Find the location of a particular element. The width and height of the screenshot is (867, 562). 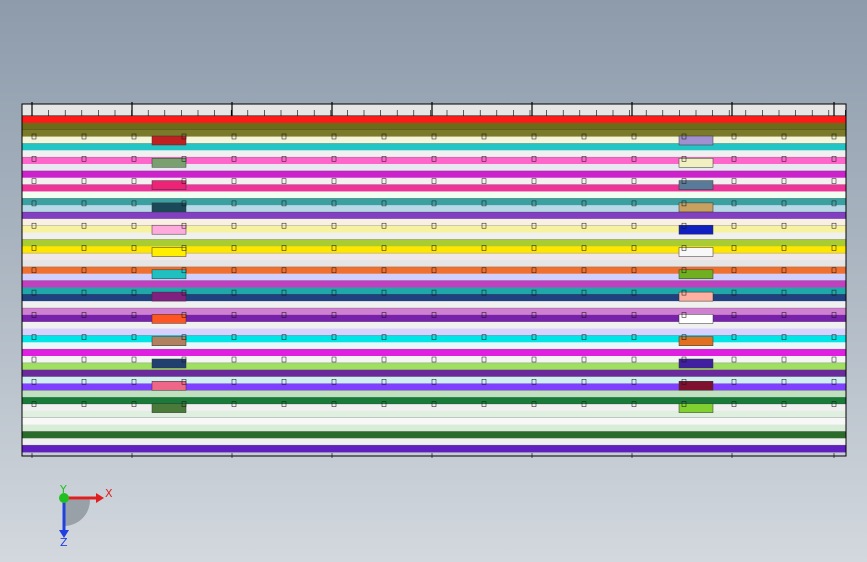

top-rail is located at coordinates (434, 110).